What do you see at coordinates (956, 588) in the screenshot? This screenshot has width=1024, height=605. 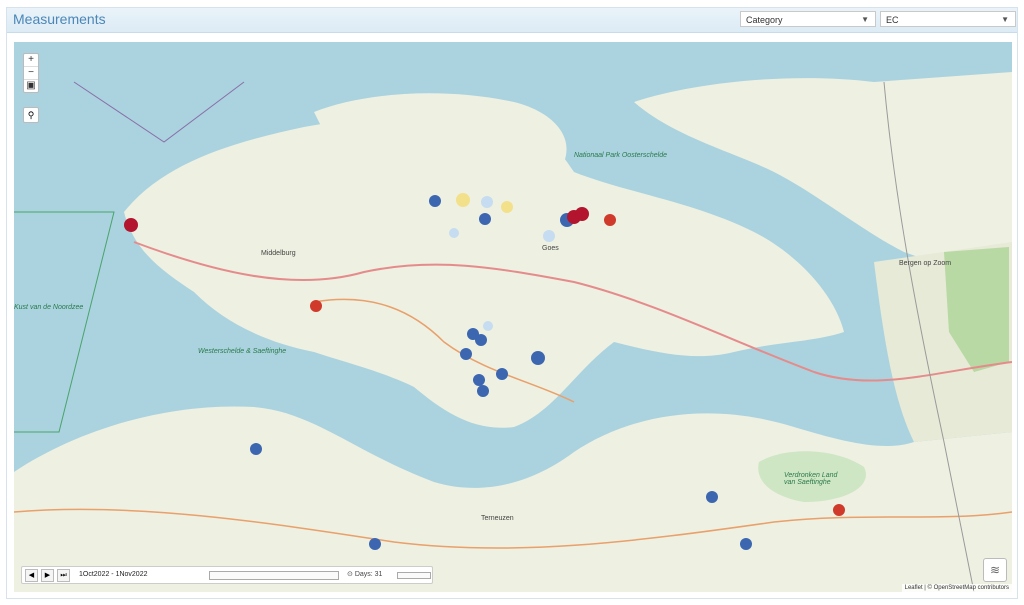 I see `map-attribution: Leaflet | © OpenStreetMap contributors` at bounding box center [956, 588].